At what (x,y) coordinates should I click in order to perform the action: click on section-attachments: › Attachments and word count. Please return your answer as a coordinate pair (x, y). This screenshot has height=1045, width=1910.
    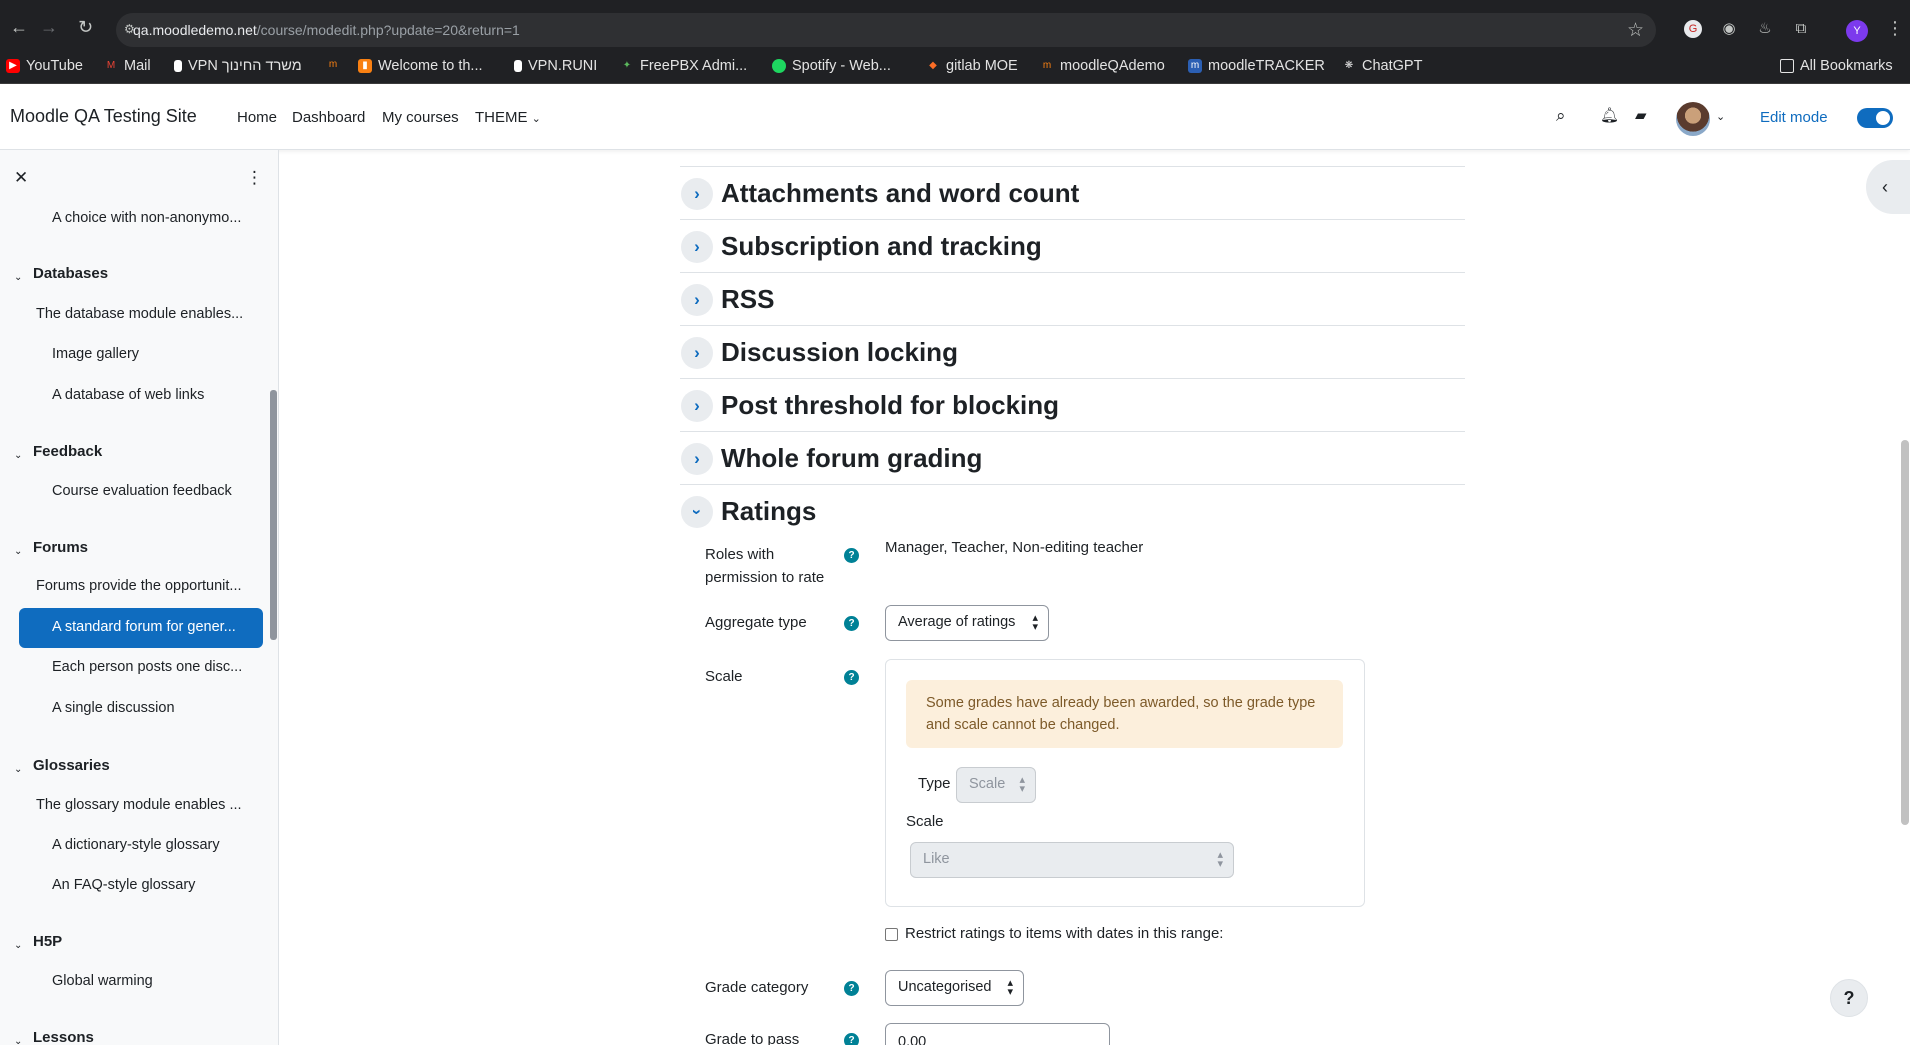
    Looking at the image, I should click on (1072, 193).